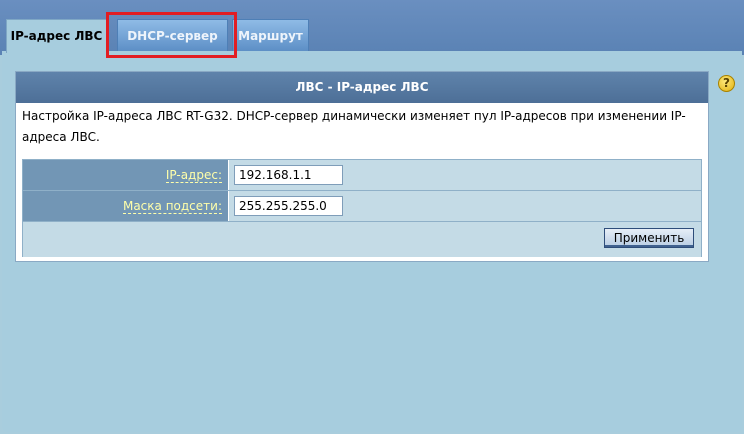 This screenshot has height=434, width=744. Describe the element at coordinates (125, 206) in the screenshot. I see `subnet-mask-label: Маска подсети:` at that location.